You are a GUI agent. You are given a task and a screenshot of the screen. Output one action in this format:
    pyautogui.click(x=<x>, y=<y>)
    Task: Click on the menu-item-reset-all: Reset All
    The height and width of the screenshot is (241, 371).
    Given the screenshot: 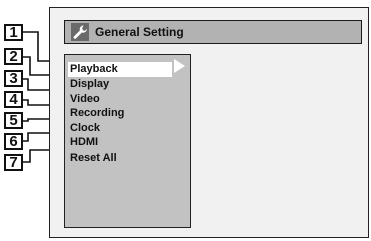 What is the action you would take?
    pyautogui.click(x=92, y=158)
    